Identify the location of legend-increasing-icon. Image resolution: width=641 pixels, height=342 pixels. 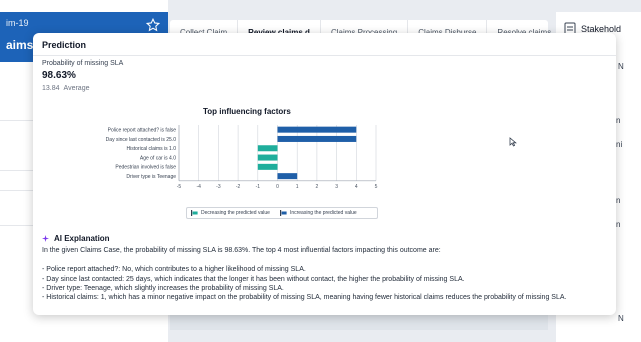
(283, 213).